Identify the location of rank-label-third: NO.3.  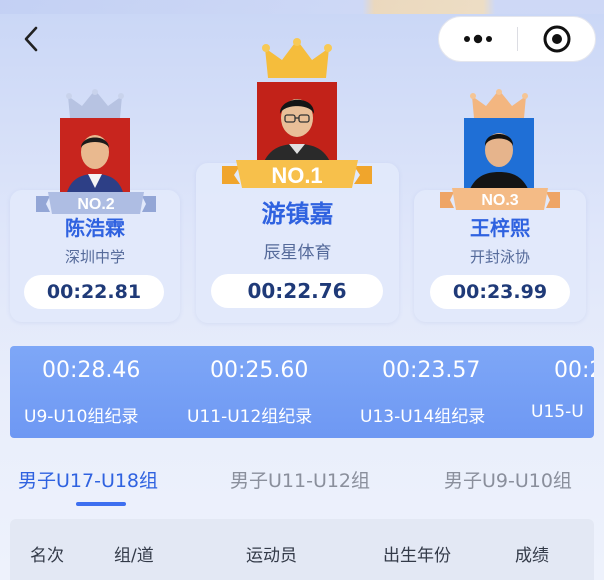
(499, 200).